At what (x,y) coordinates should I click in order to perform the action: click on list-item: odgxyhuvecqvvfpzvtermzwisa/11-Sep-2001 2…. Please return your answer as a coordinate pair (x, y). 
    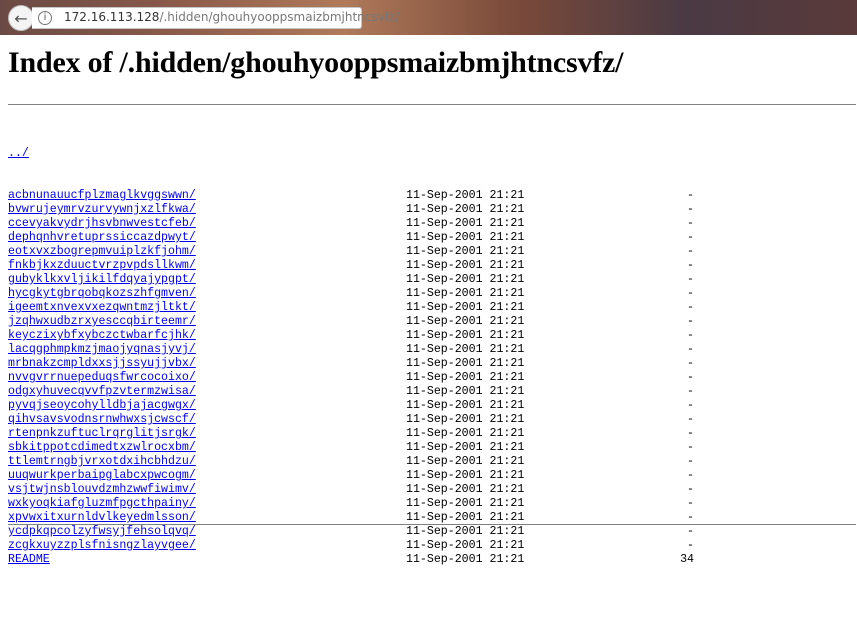
    Looking at the image, I should click on (351, 392).